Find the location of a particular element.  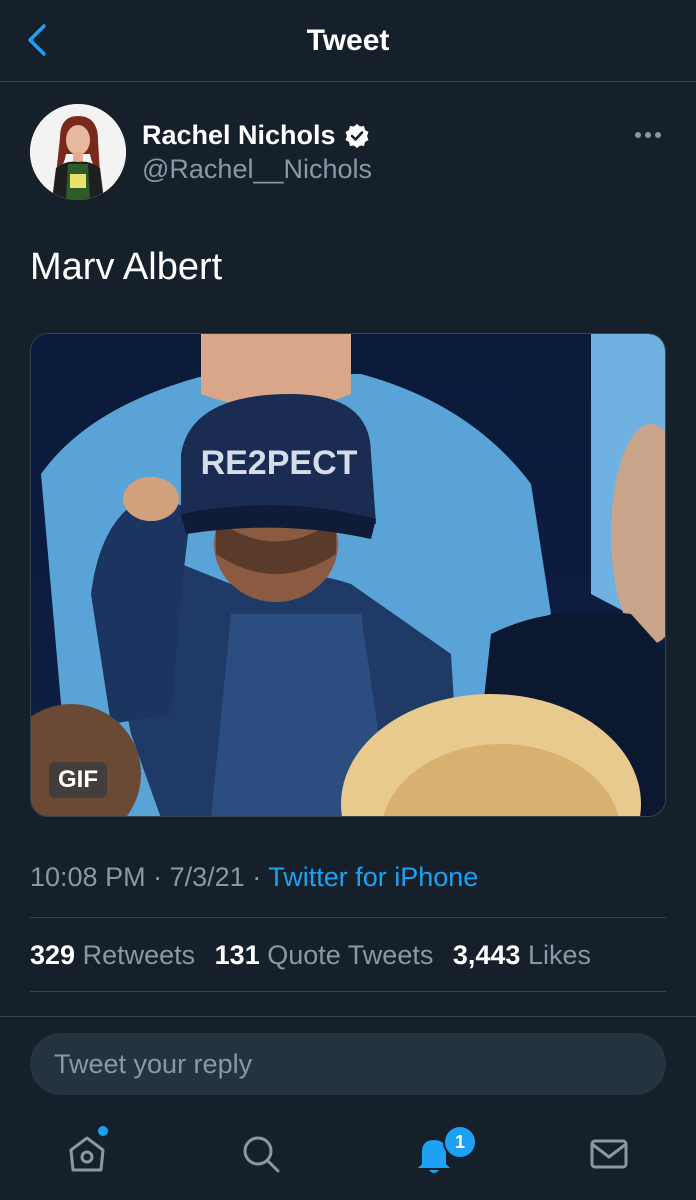

author-name: Rachel Nichols is located at coordinates (239, 135).